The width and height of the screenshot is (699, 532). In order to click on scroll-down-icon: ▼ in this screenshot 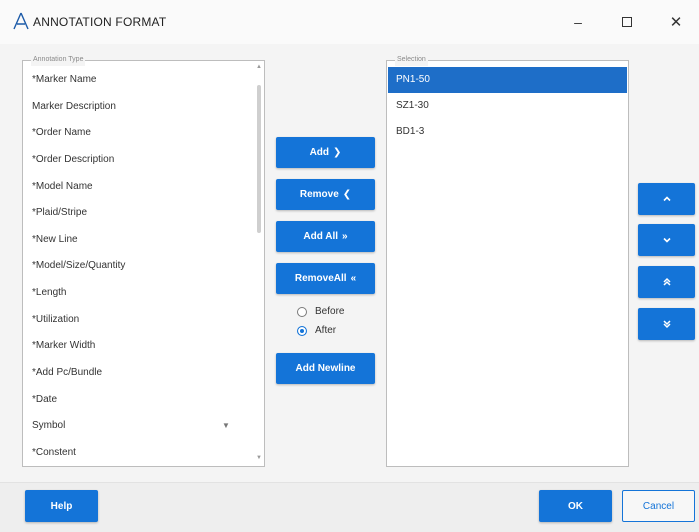, I will do `click(259, 458)`.